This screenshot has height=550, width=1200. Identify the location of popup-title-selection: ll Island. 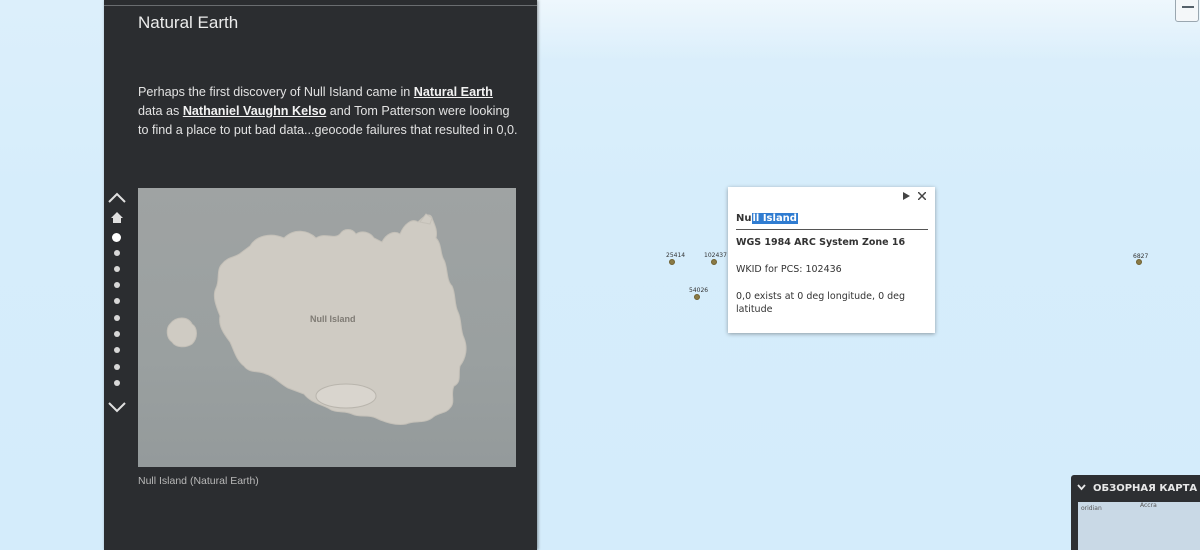
(774, 218).